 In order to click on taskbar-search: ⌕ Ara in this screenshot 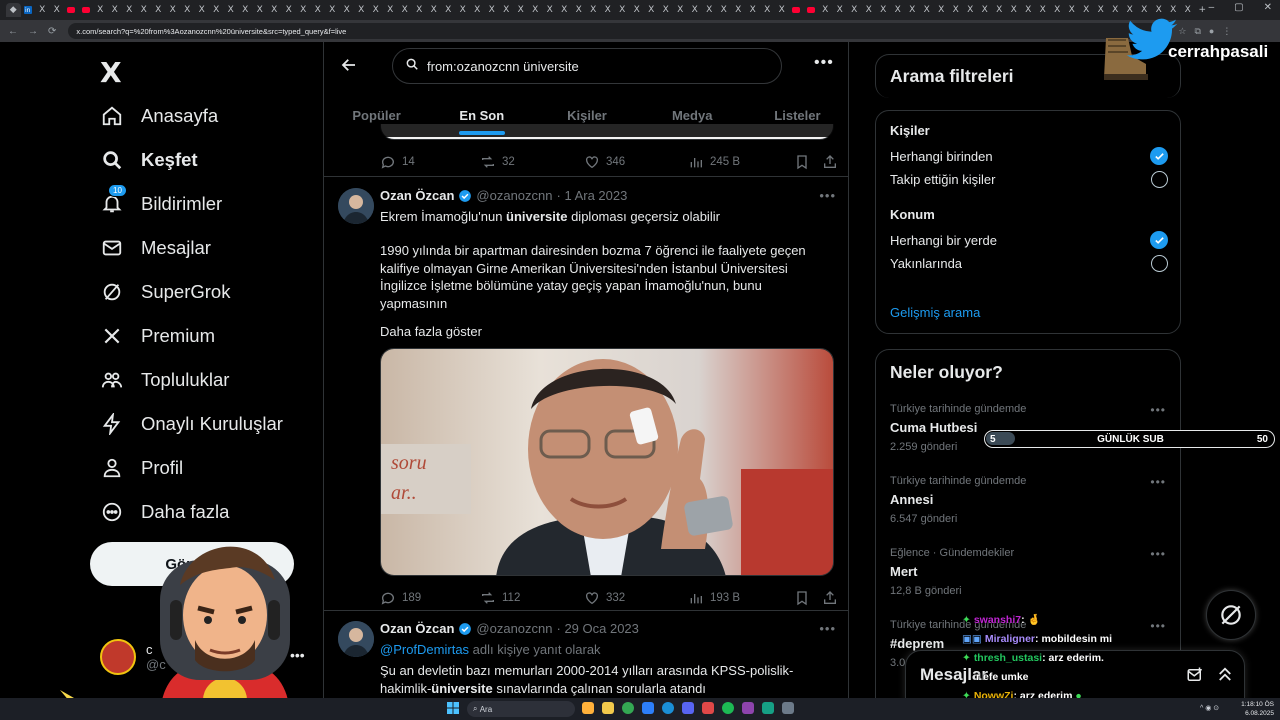, I will do `click(521, 709)`.